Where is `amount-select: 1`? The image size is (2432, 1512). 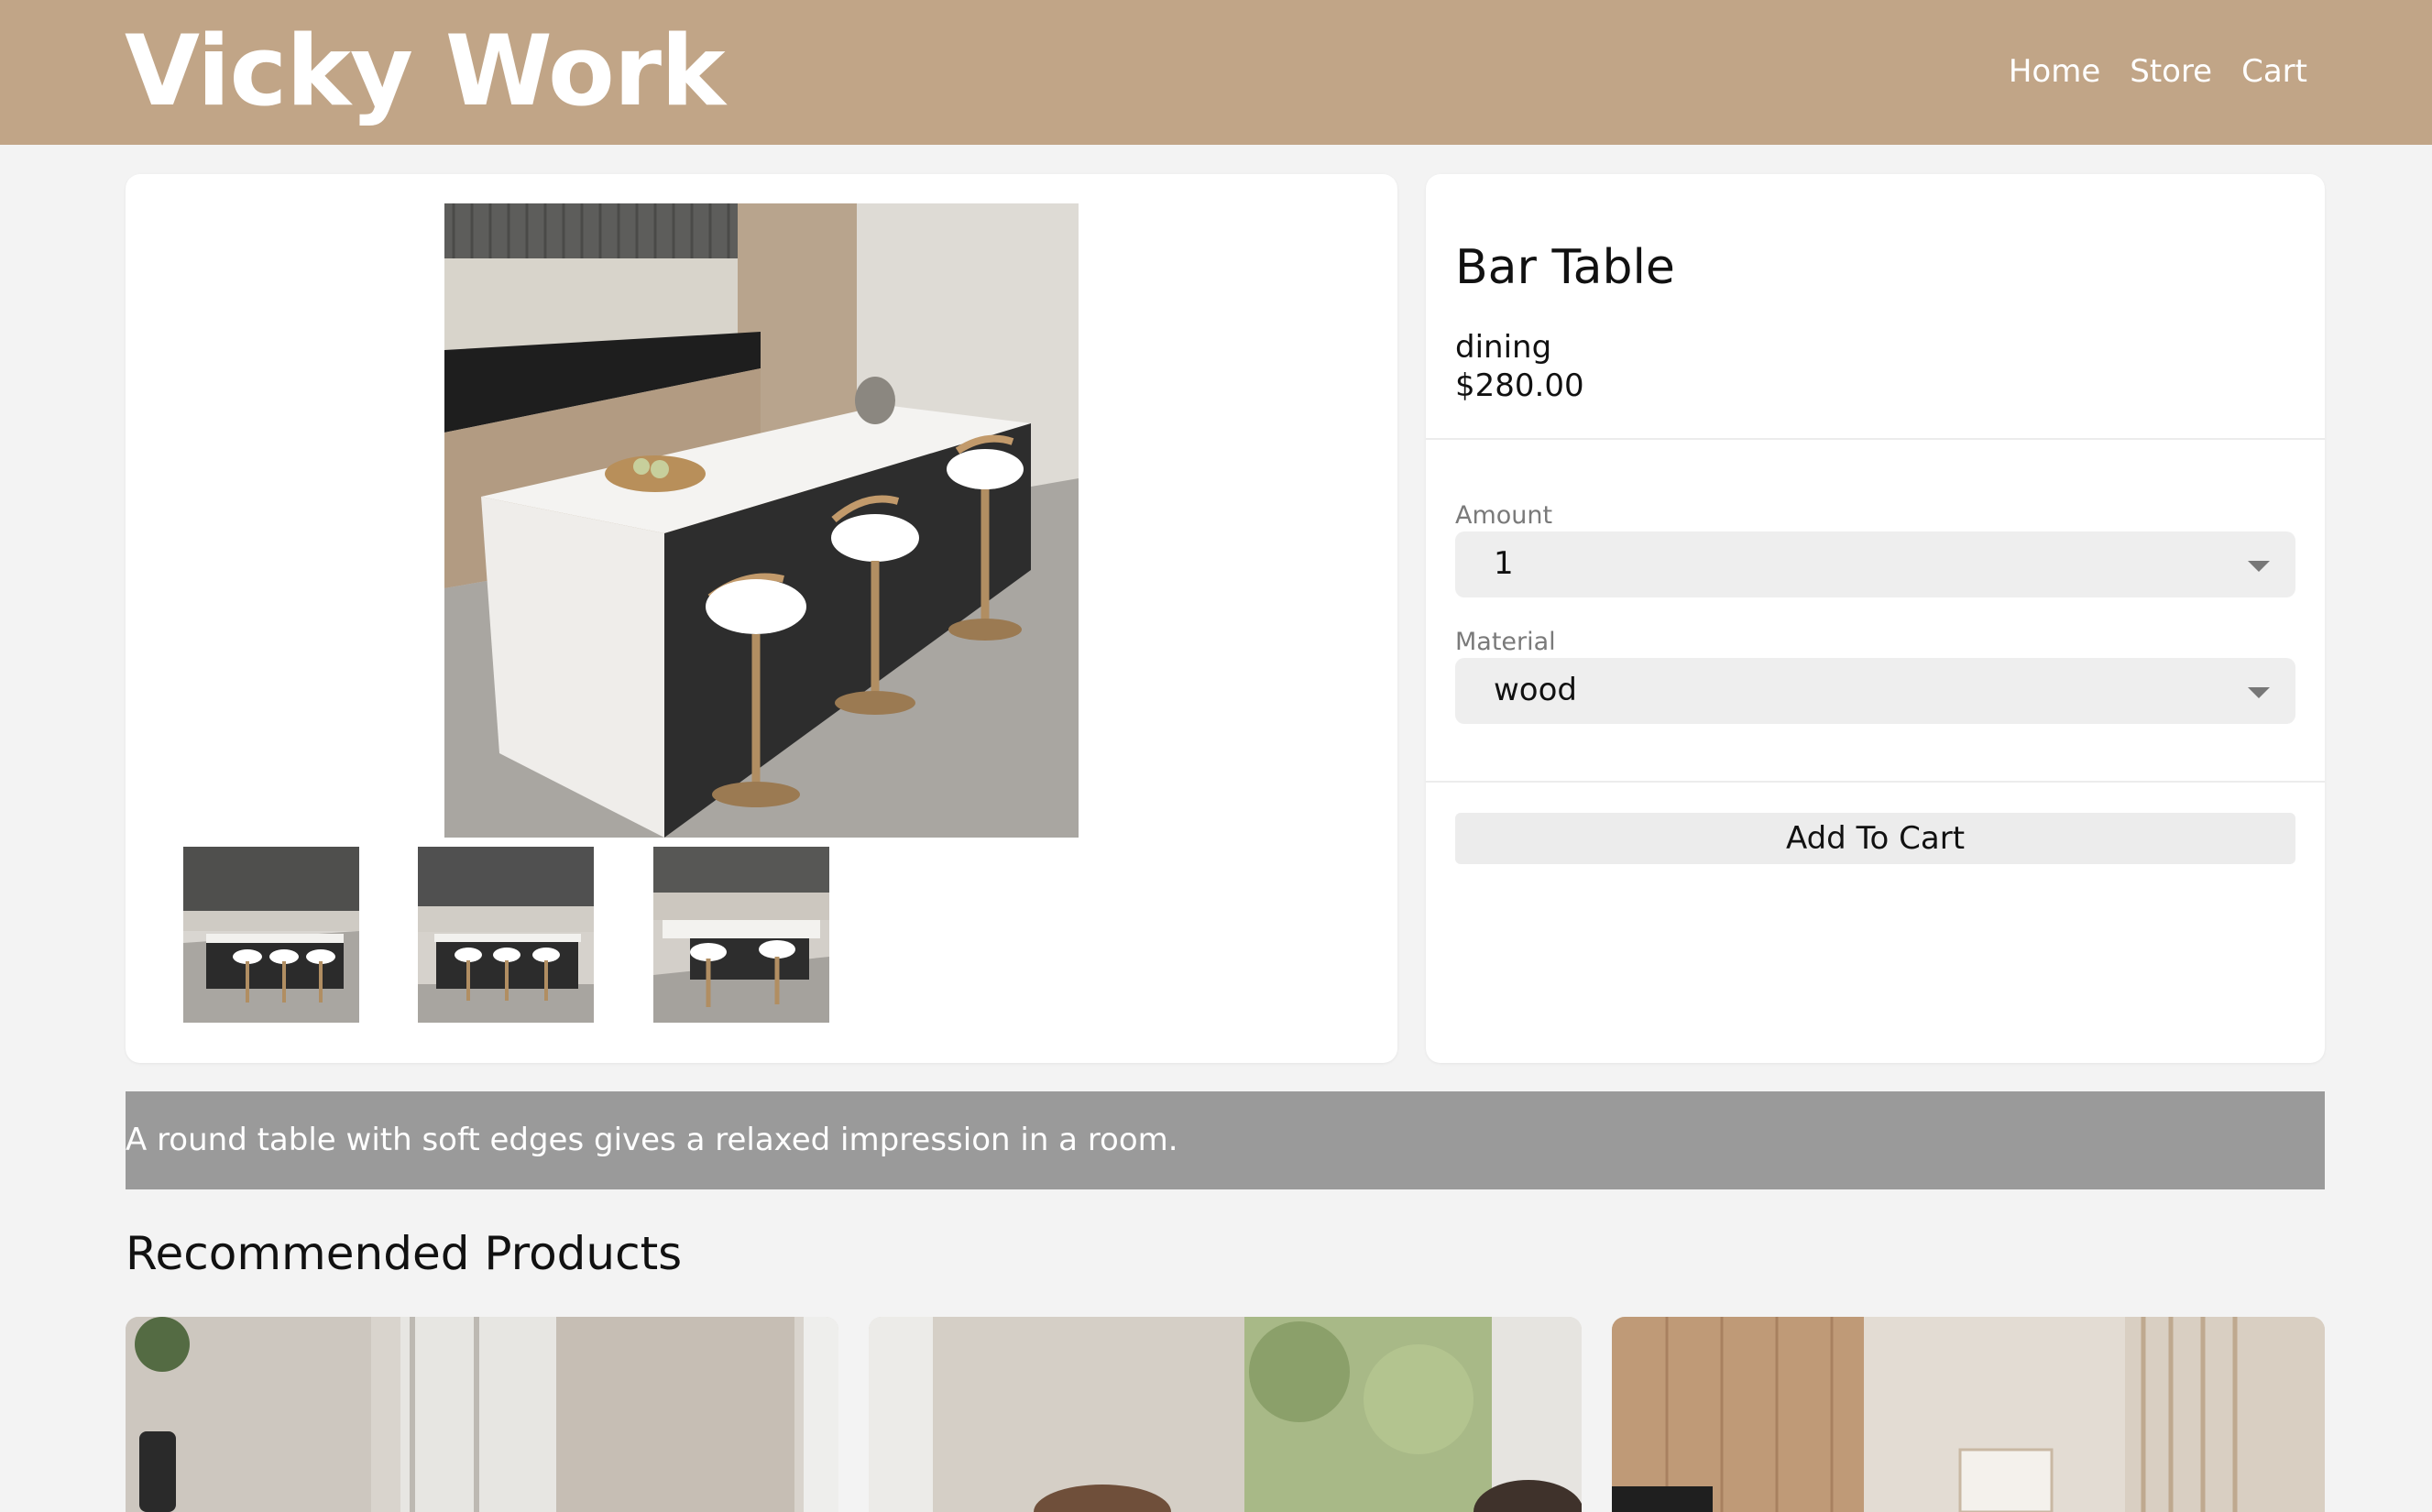 amount-select: 1 is located at coordinates (1875, 564).